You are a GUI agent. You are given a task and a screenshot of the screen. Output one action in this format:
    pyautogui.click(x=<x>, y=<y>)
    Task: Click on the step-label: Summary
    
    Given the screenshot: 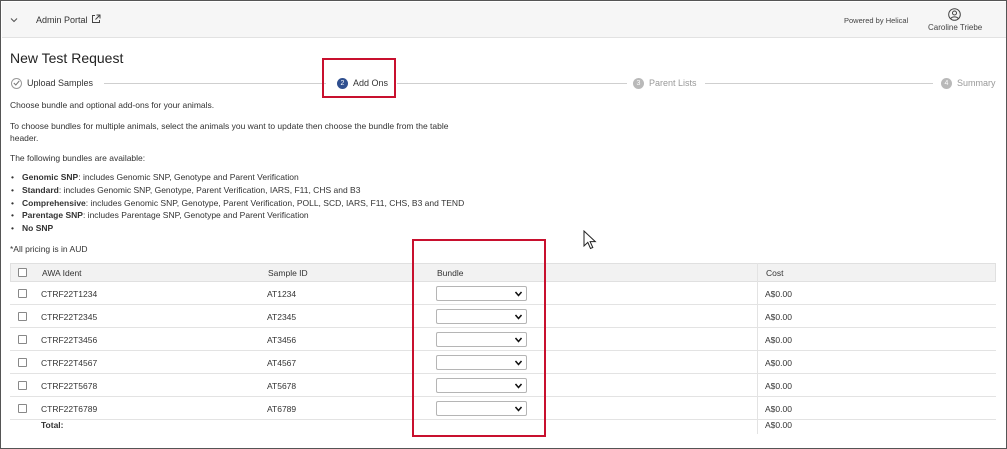 What is the action you would take?
    pyautogui.click(x=976, y=83)
    